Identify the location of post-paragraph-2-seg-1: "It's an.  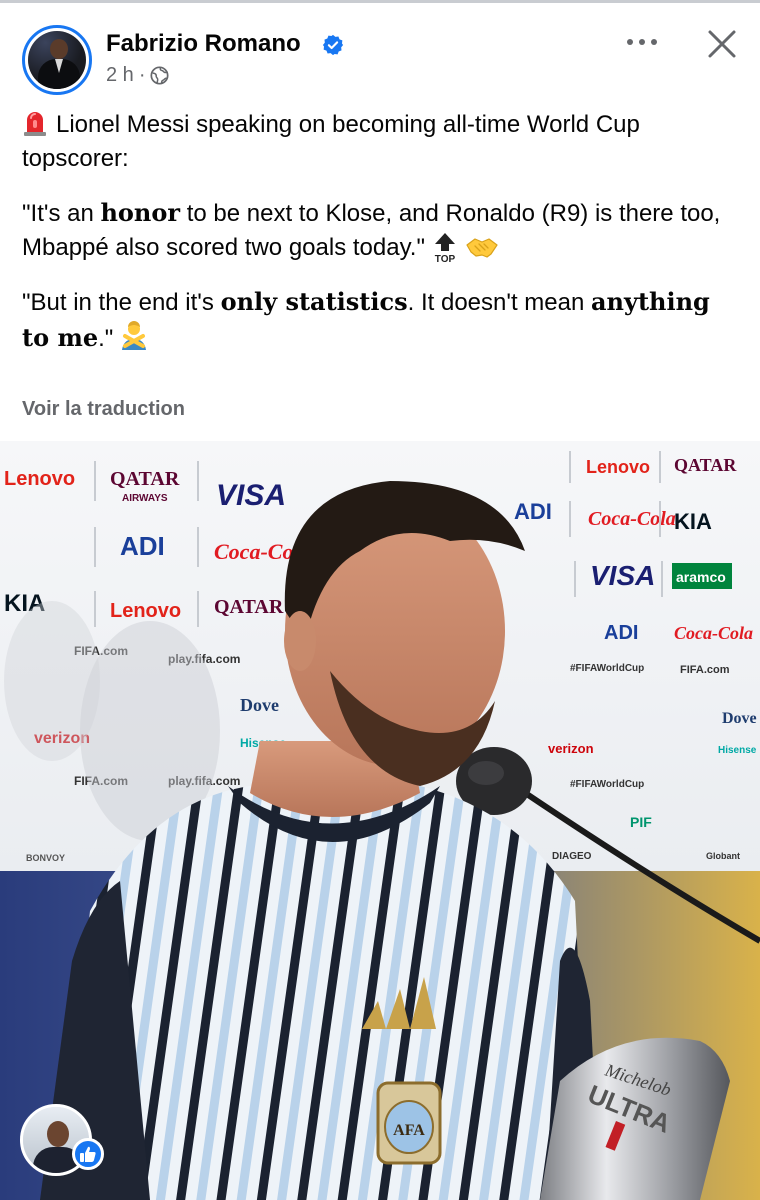
(61, 213).